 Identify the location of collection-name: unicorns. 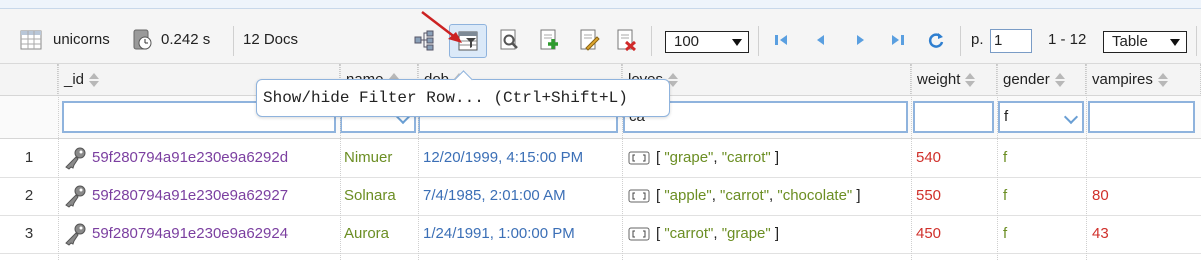
(81, 39).